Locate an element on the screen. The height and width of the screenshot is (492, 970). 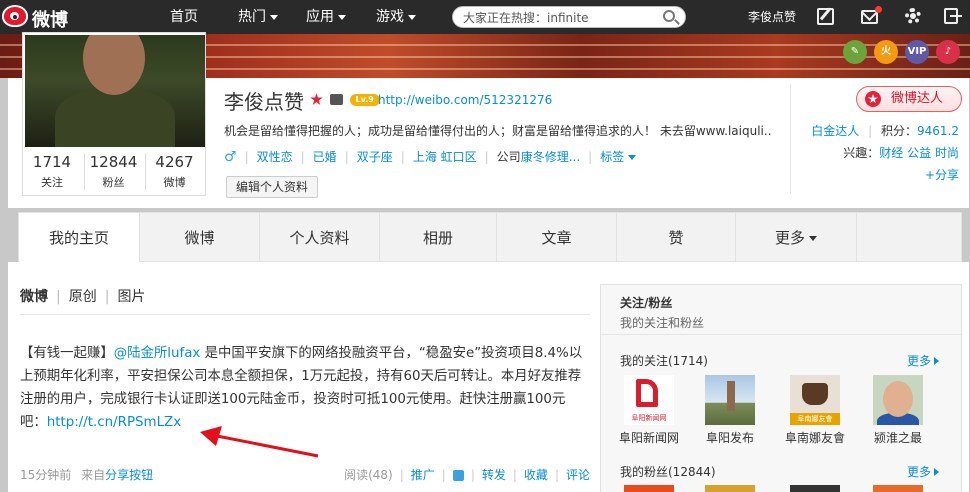
nav-games: 游戏 is located at coordinates (396, 17).